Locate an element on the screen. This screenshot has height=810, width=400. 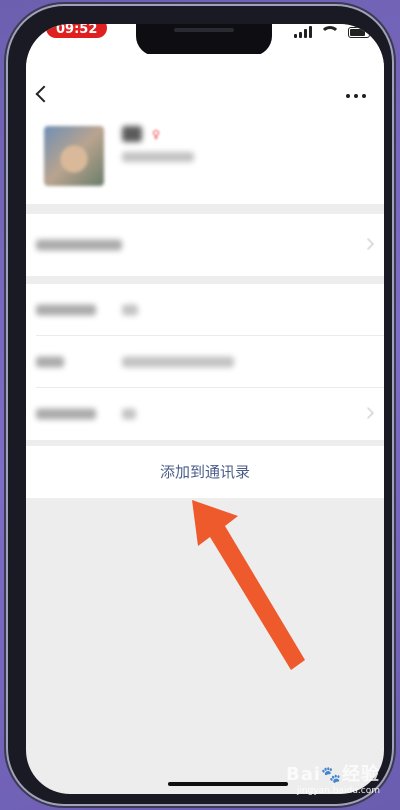
status-icons is located at coordinates (332, 32).